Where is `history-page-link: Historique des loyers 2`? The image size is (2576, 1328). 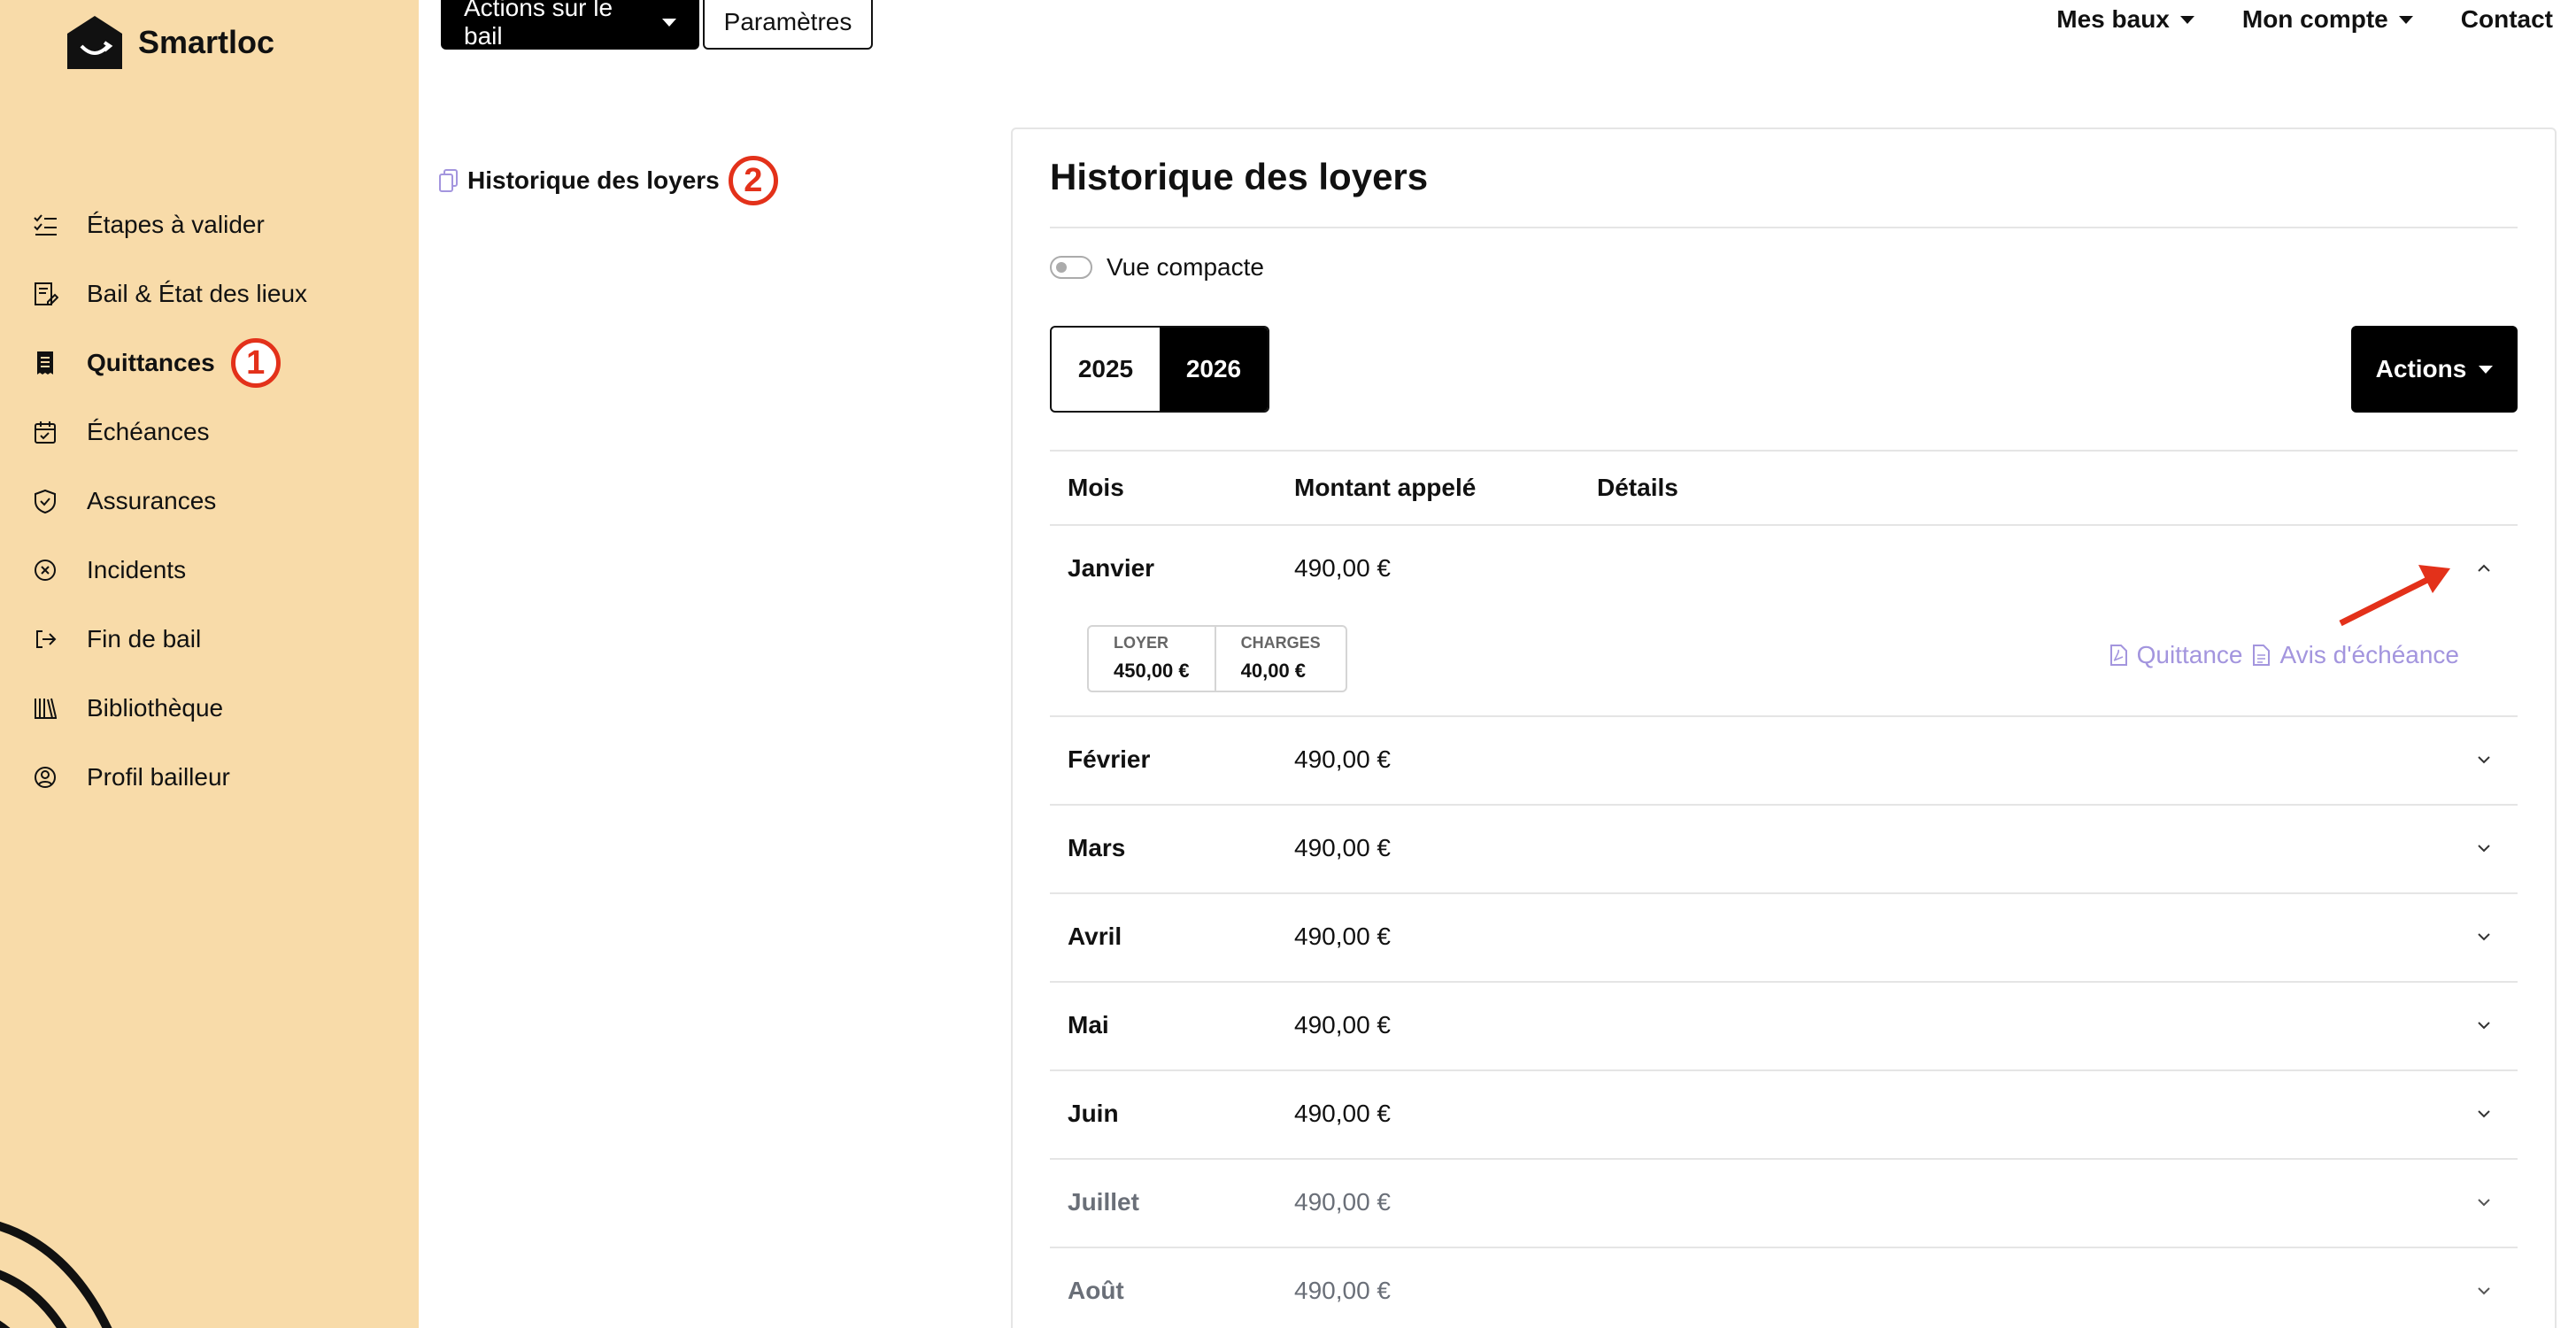
history-page-link: Historique des loyers 2 is located at coordinates (607, 180).